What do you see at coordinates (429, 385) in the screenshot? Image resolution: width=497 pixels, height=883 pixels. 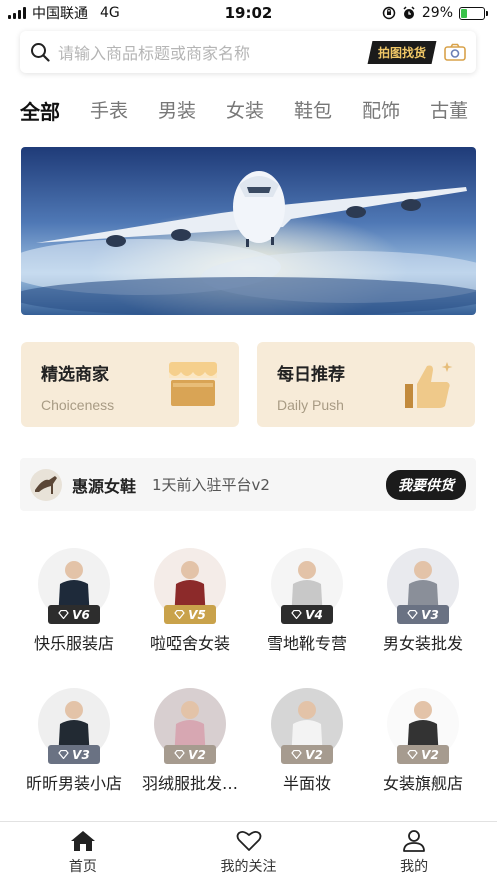 I see `thumbs-up-icon` at bounding box center [429, 385].